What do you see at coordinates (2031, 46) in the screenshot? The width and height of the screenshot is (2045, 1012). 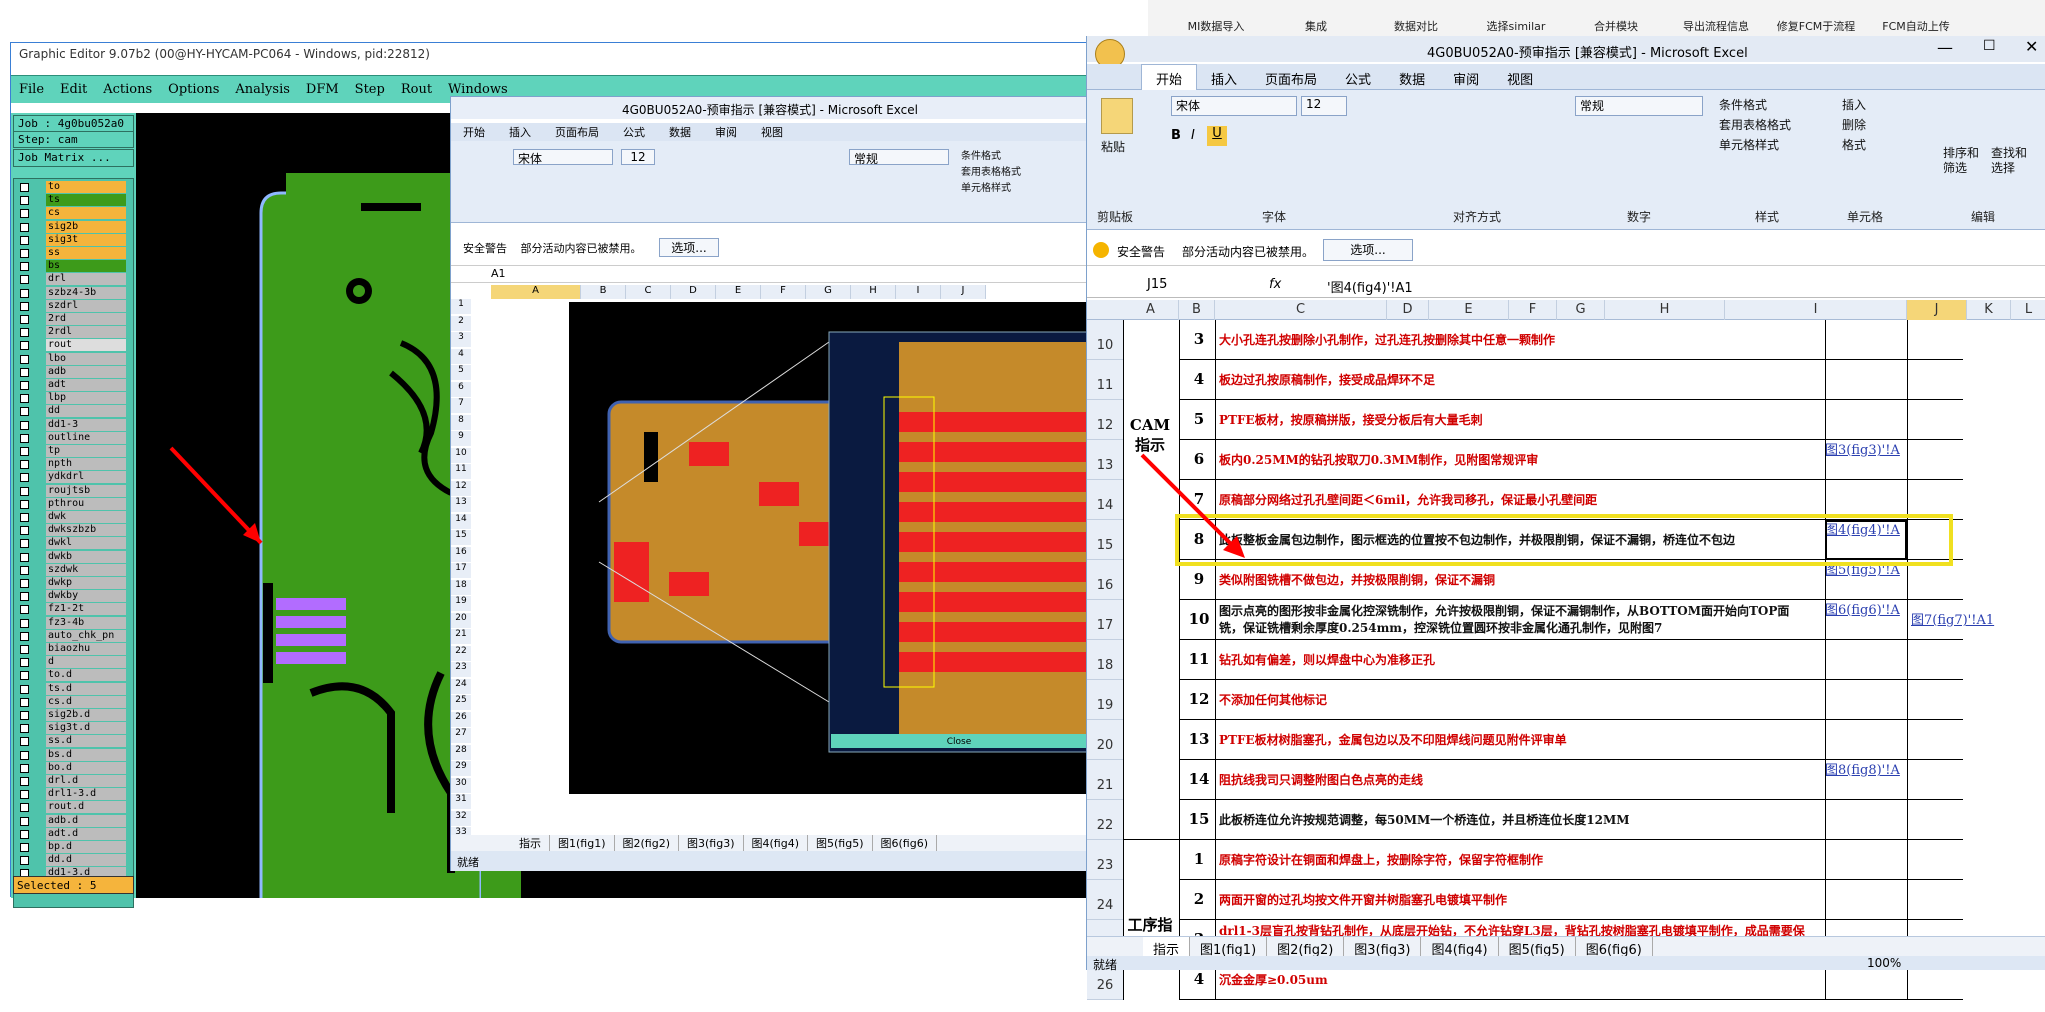 I see `close-icon: ✕` at bounding box center [2031, 46].